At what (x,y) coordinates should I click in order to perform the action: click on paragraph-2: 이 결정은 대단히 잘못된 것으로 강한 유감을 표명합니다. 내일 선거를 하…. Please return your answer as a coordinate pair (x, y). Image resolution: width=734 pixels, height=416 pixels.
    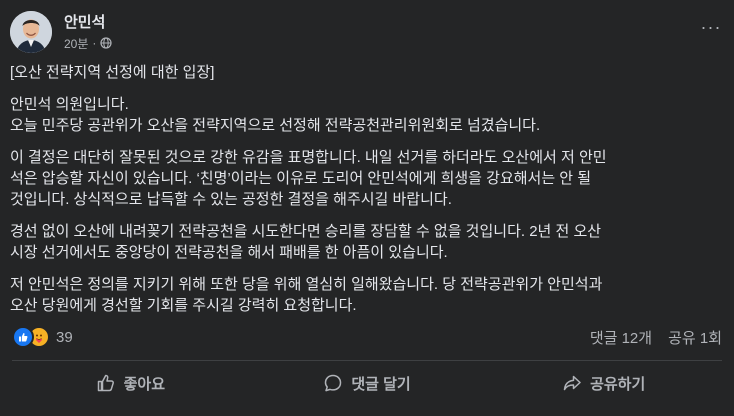
    Looking at the image, I should click on (368, 178).